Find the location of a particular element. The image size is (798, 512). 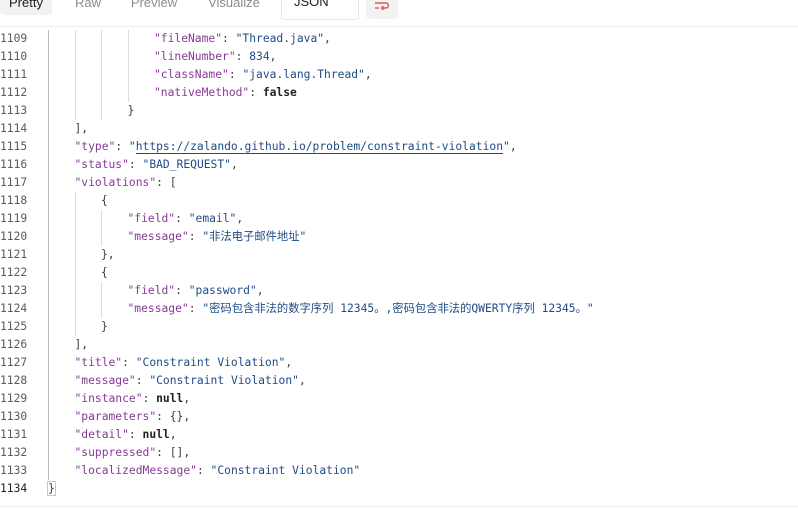

divider is located at coordinates (399, 506).